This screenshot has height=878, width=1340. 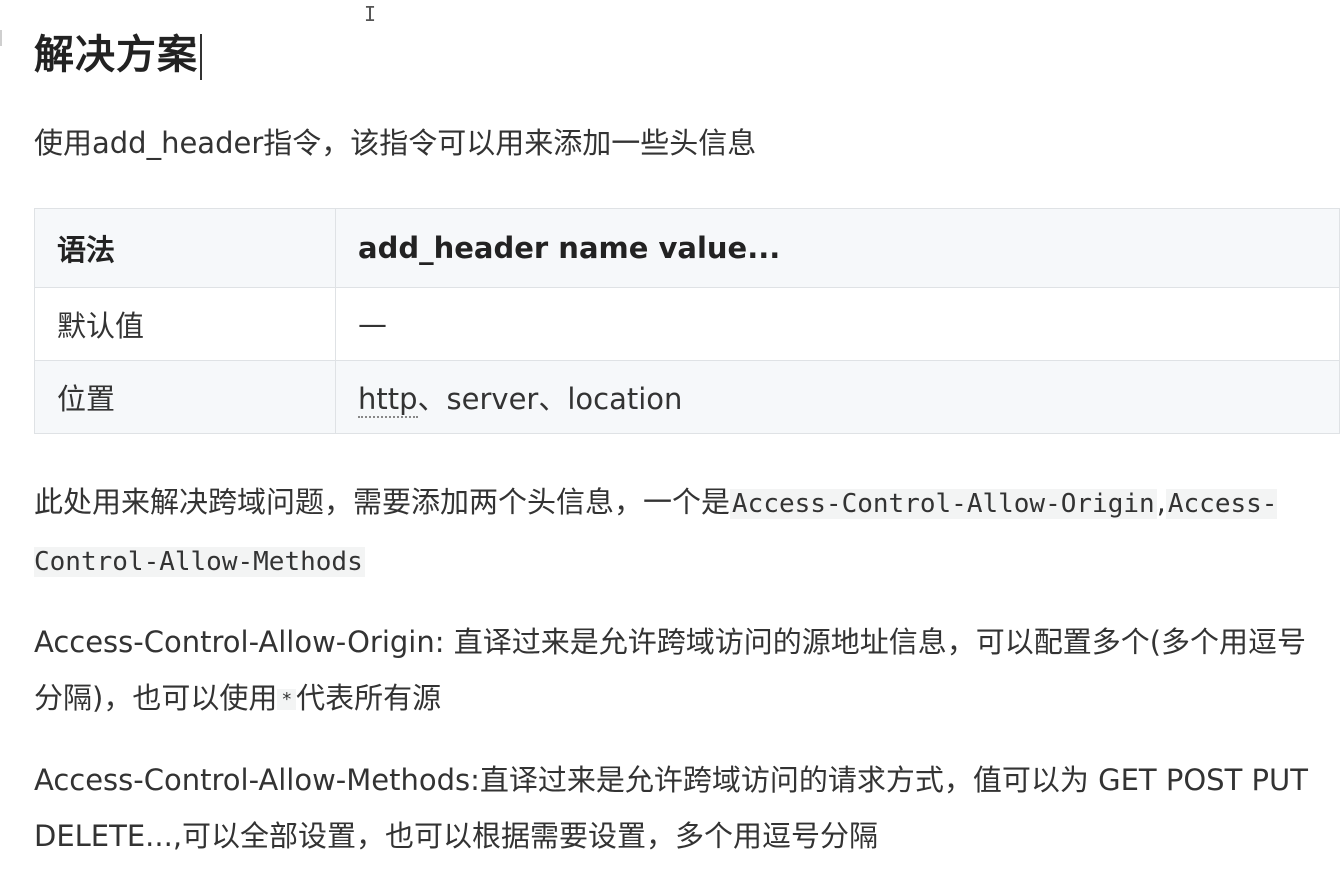 What do you see at coordinates (369, 698) in the screenshot?
I see `paragraph-text-end: 代表所有源` at bounding box center [369, 698].